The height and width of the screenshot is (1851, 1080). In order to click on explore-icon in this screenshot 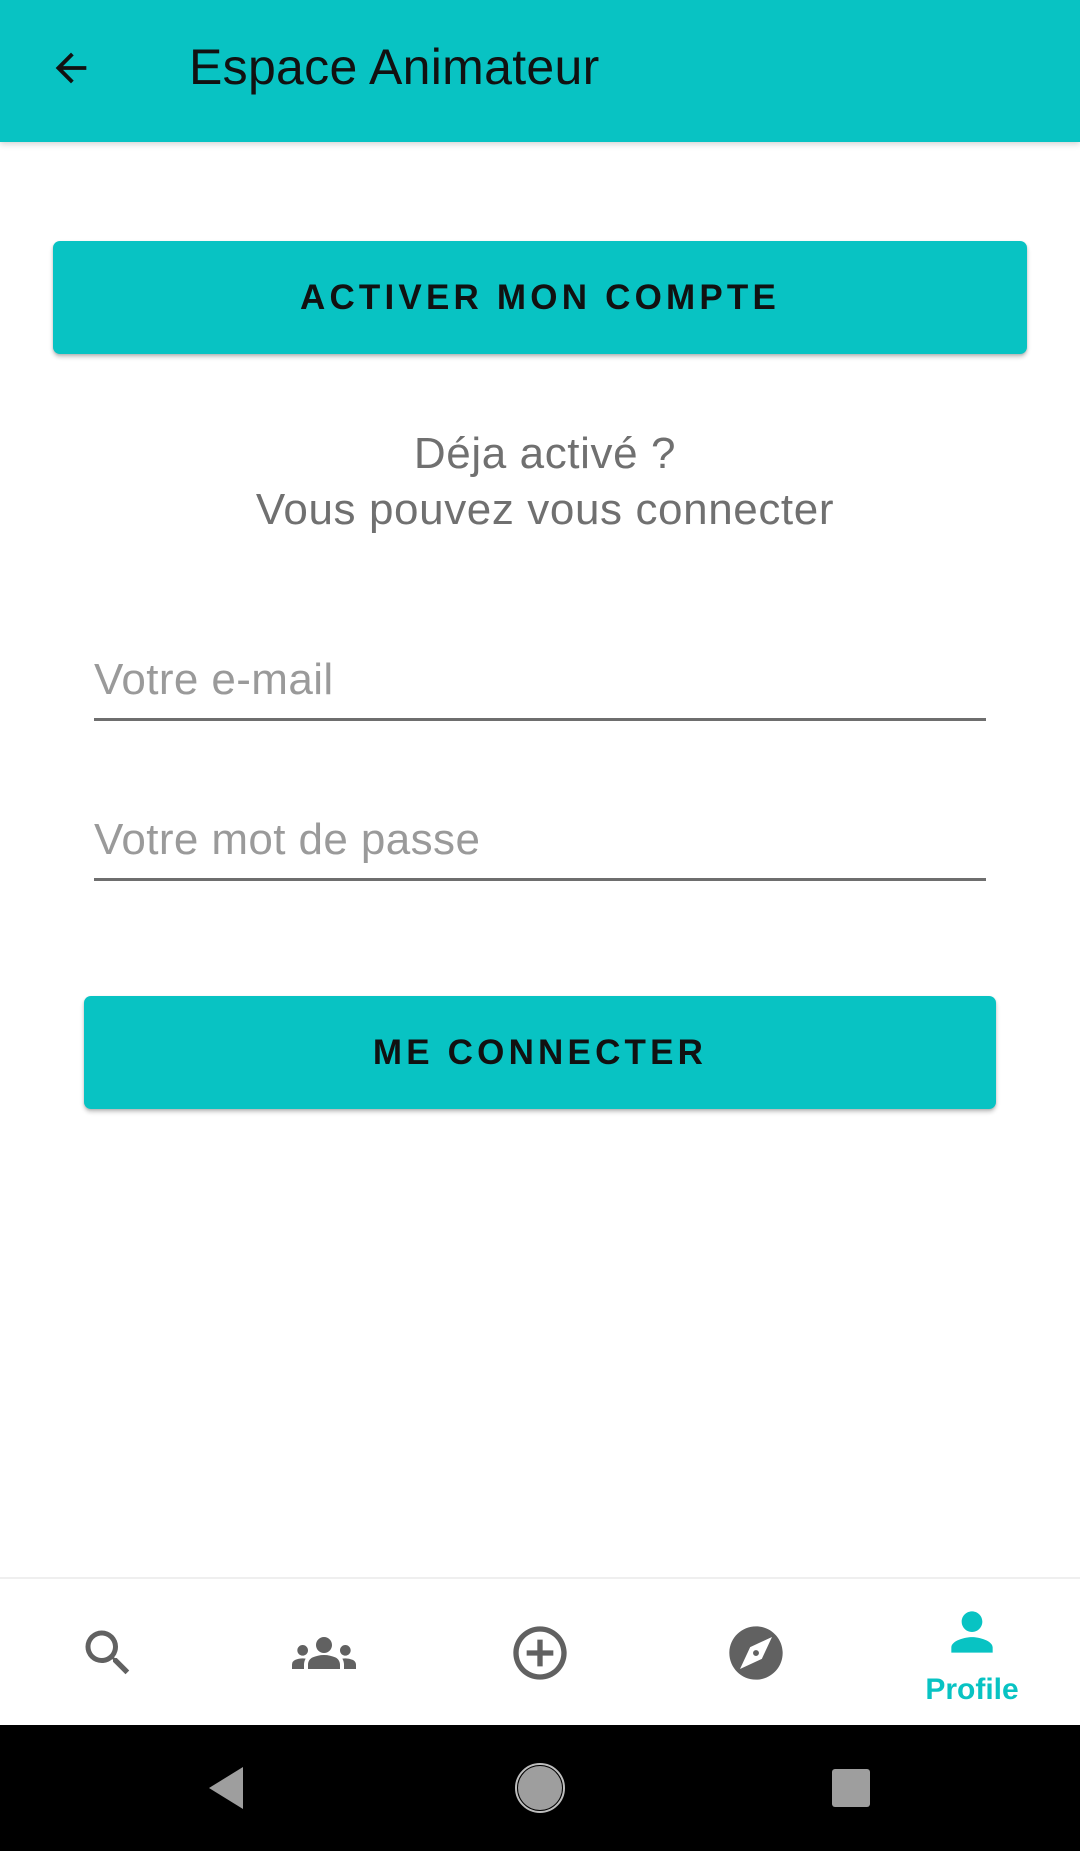, I will do `click(756, 1653)`.